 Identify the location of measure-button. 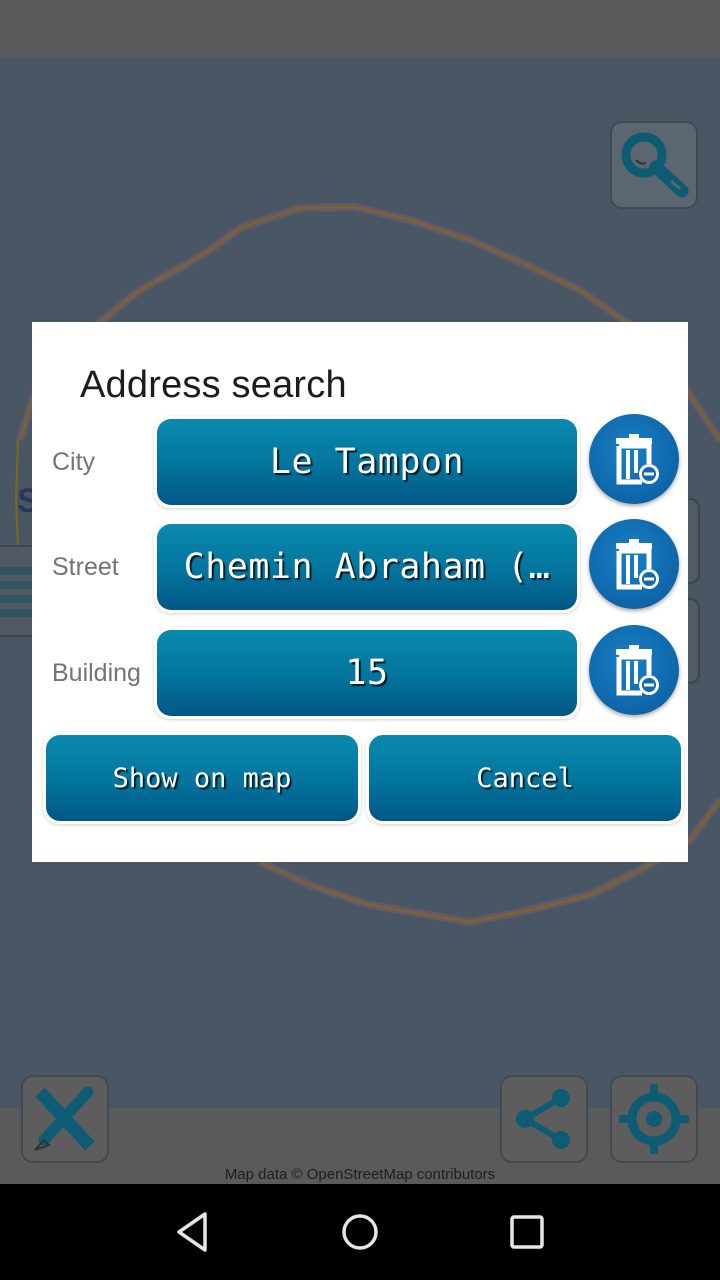
(65, 1119).